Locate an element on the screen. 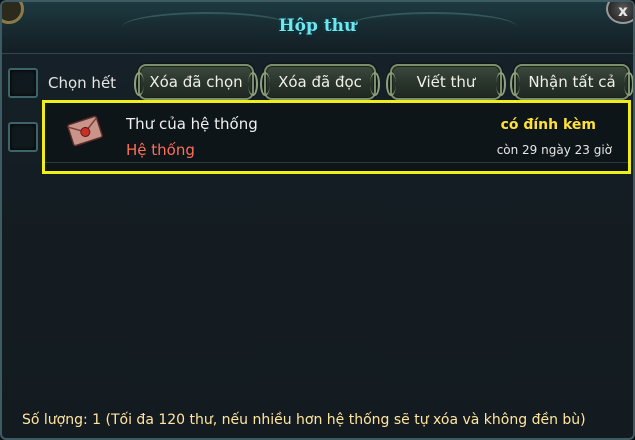 The image size is (635, 440). title-bar: Hộp thư is located at coordinates (317, 28).